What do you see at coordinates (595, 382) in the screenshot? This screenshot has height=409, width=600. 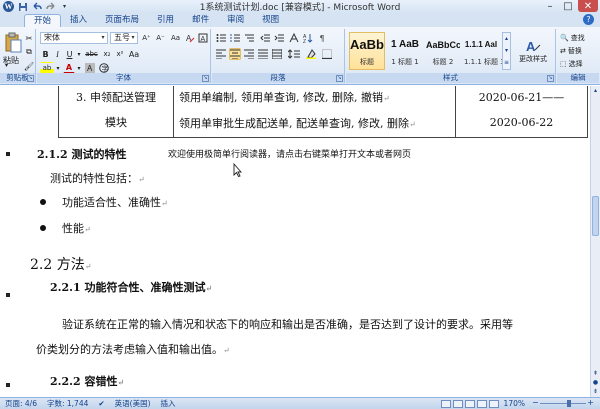 I see `browse-object-icon: ●` at bounding box center [595, 382].